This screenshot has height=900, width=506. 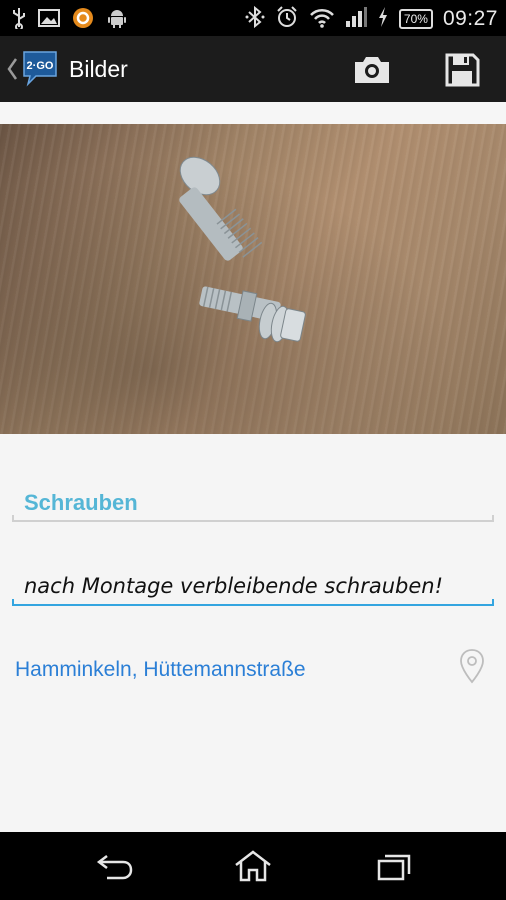 I want to click on signal-icon, so click(x=356, y=19).